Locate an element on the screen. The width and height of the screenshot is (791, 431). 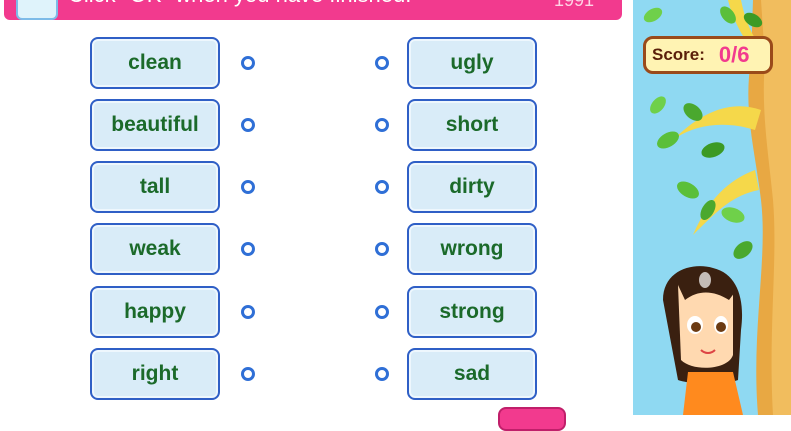
left-word-card-4: weak is located at coordinates (155, 249).